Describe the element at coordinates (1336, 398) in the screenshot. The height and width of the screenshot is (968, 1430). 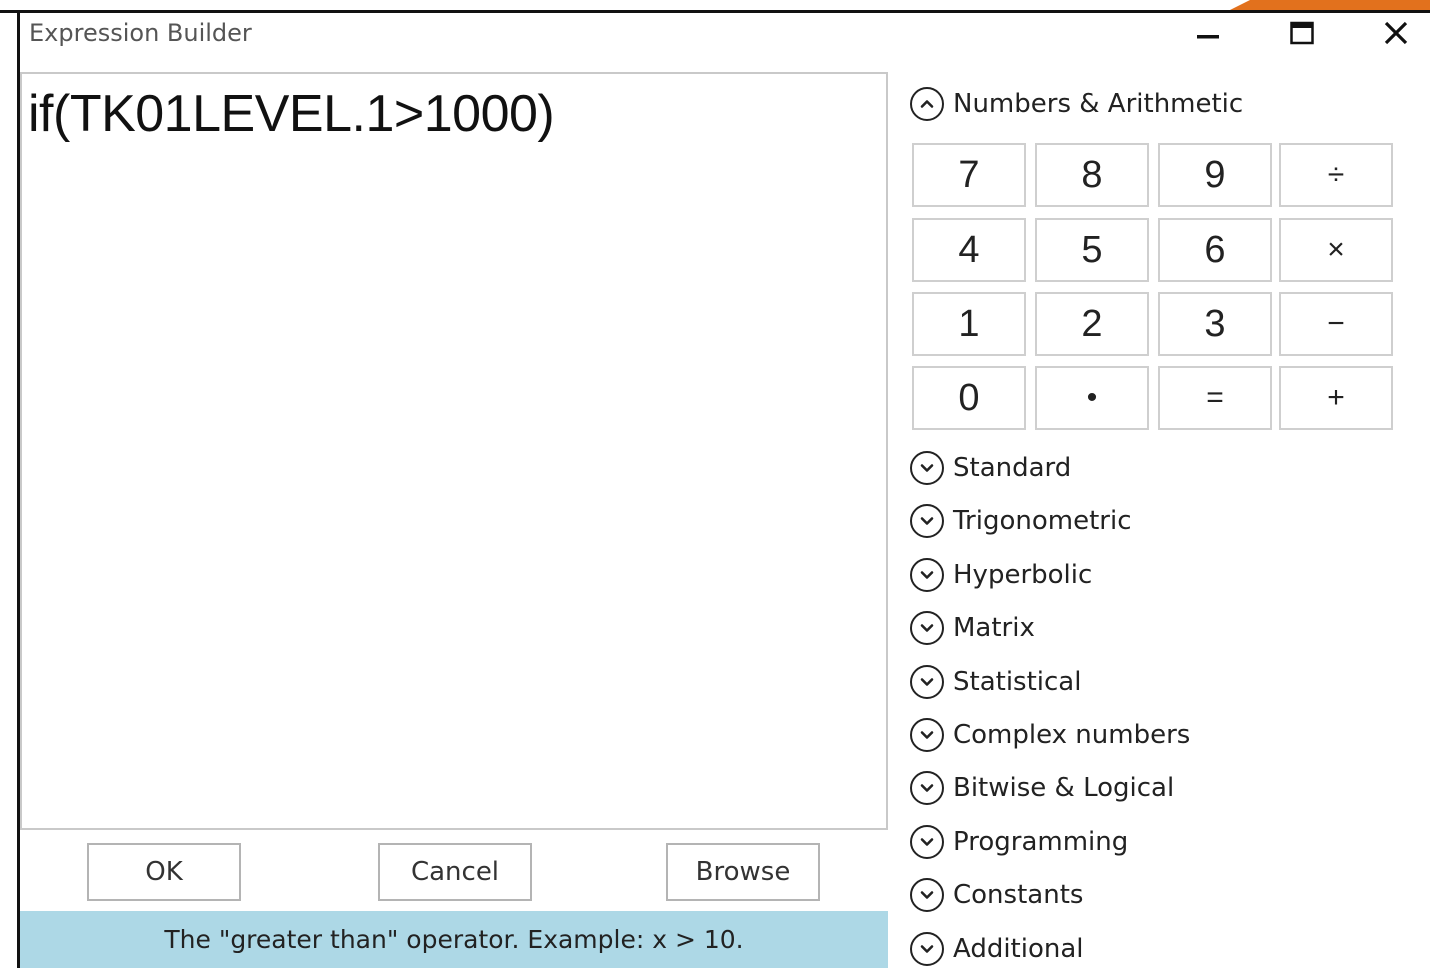
I see `key-3-3: +` at that location.